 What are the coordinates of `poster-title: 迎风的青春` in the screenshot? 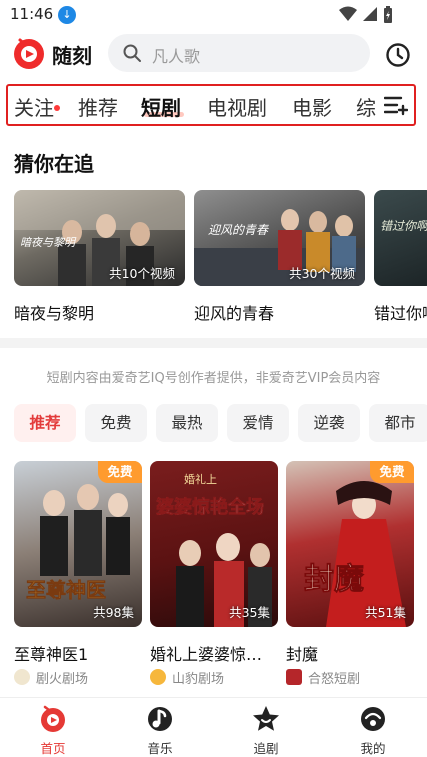 It's located at (234, 312).